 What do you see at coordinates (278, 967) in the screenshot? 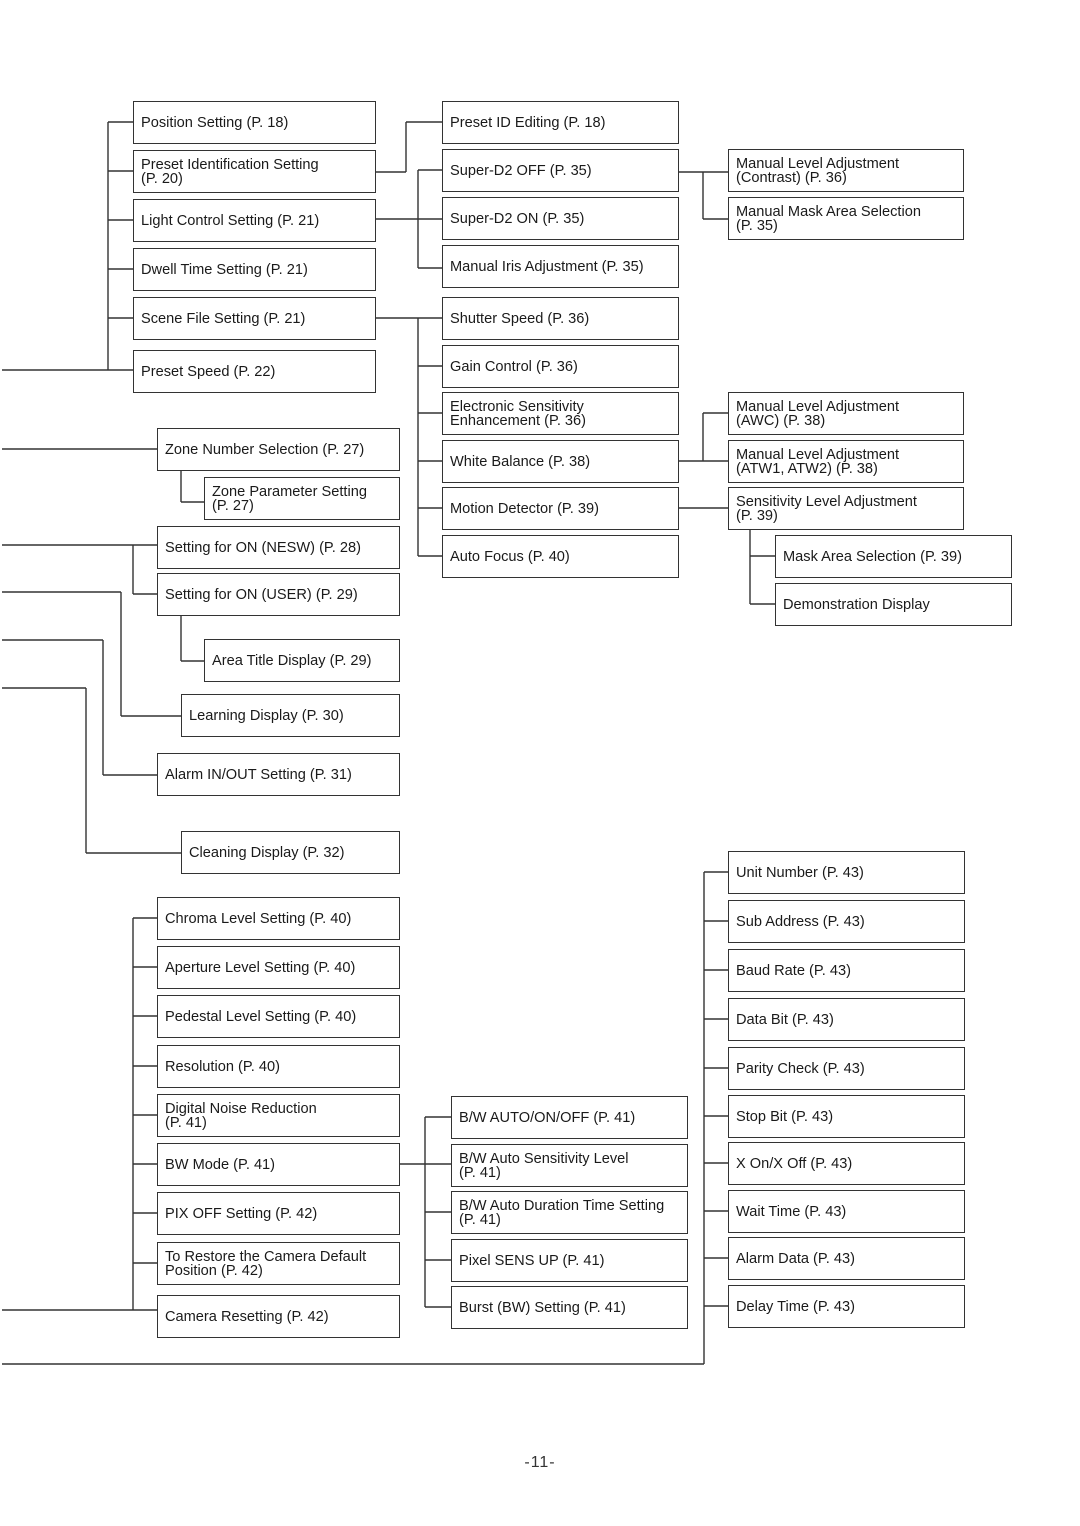
I see `box-aperture-level-setting: Aperture Level Setting (P. 40)` at bounding box center [278, 967].